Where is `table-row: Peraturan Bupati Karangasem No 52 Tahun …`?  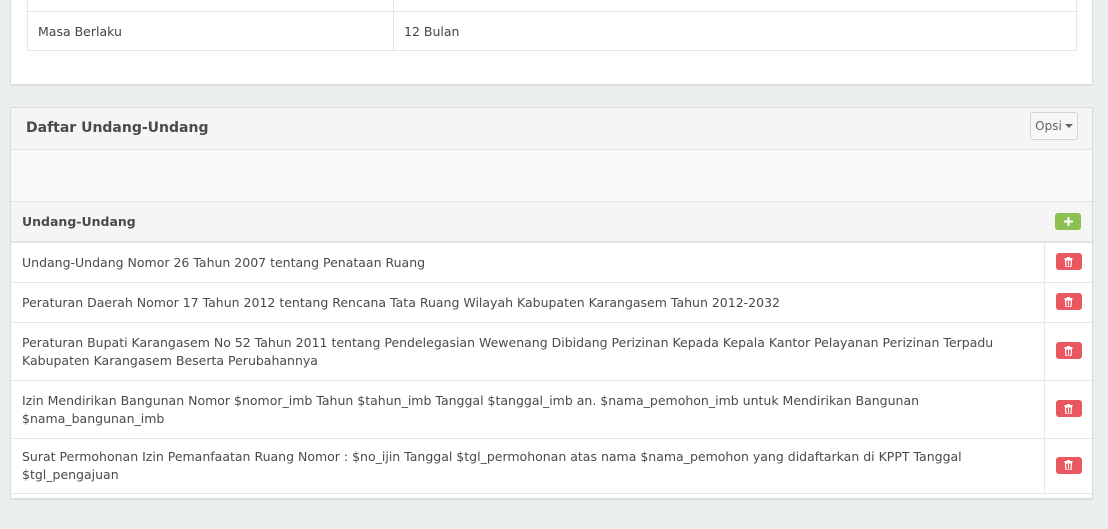 table-row: Peraturan Bupati Karangasem No 52 Tahun … is located at coordinates (551, 351).